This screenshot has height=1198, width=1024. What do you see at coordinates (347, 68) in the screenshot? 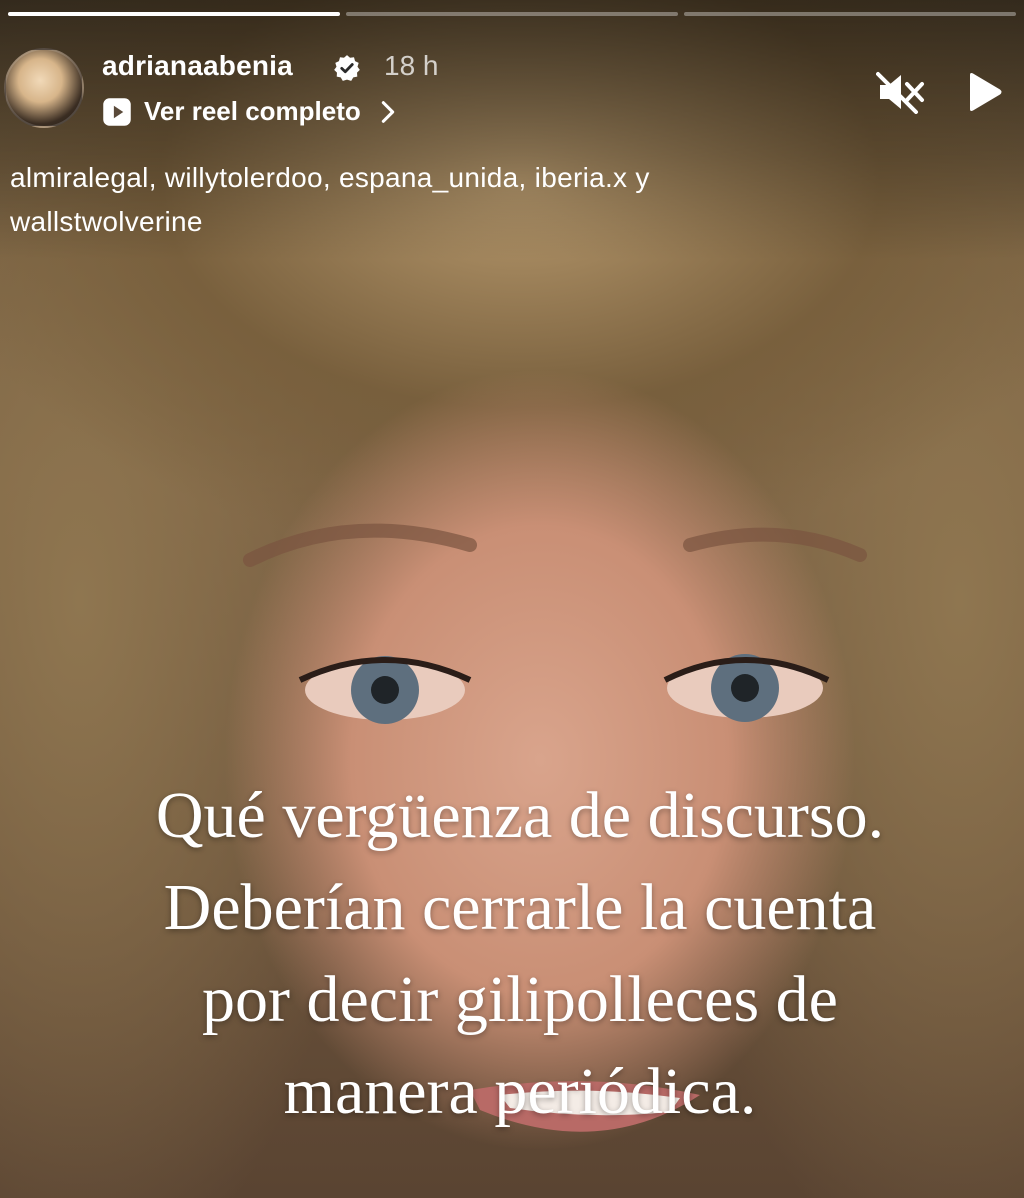
I see `verified-badge-icon` at bounding box center [347, 68].